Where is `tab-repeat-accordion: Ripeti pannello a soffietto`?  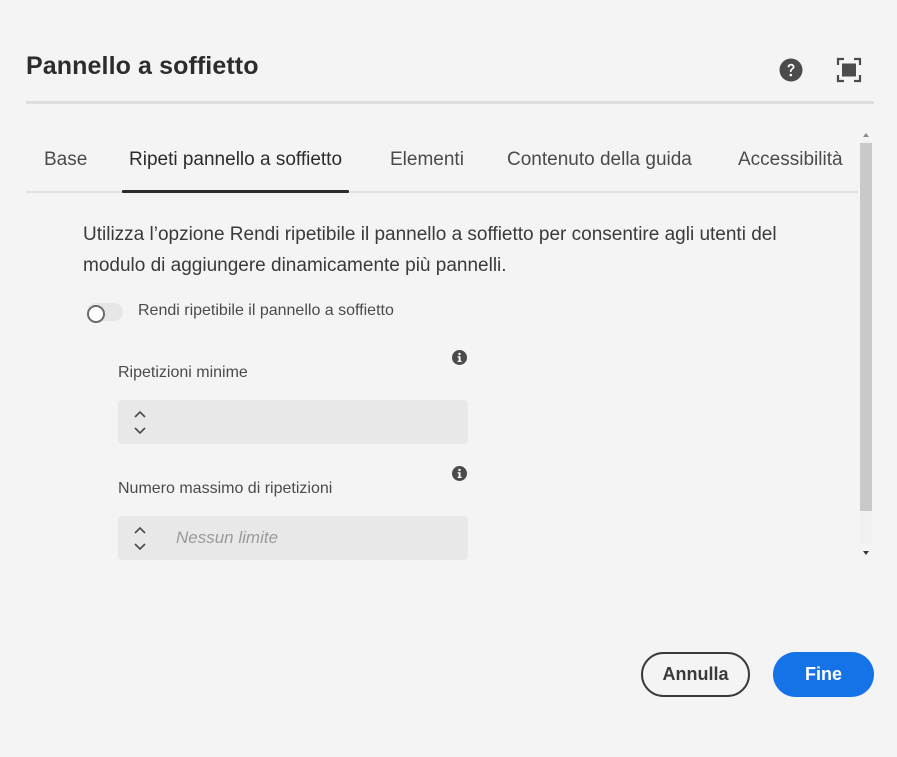 tab-repeat-accordion: Ripeti pannello a soffietto is located at coordinates (235, 160).